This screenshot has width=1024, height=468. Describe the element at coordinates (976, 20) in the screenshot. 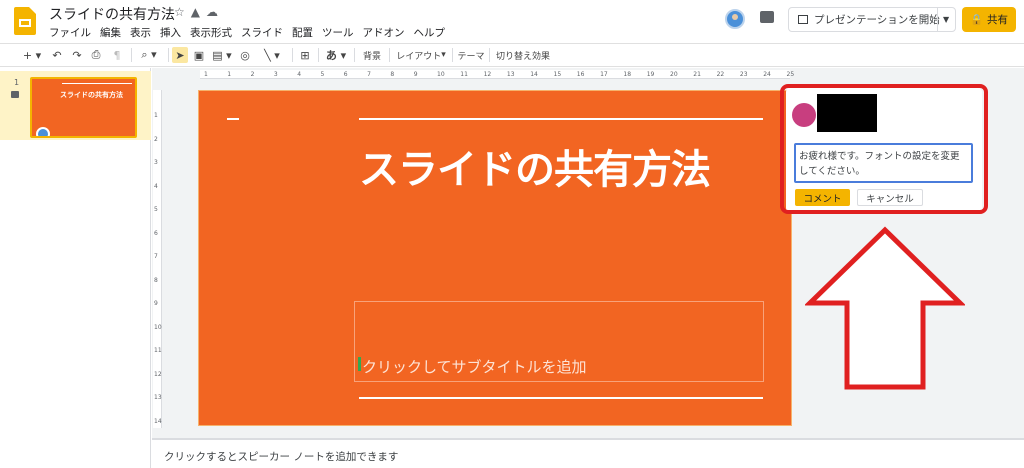

I see `lock-icon: 🔒` at that location.